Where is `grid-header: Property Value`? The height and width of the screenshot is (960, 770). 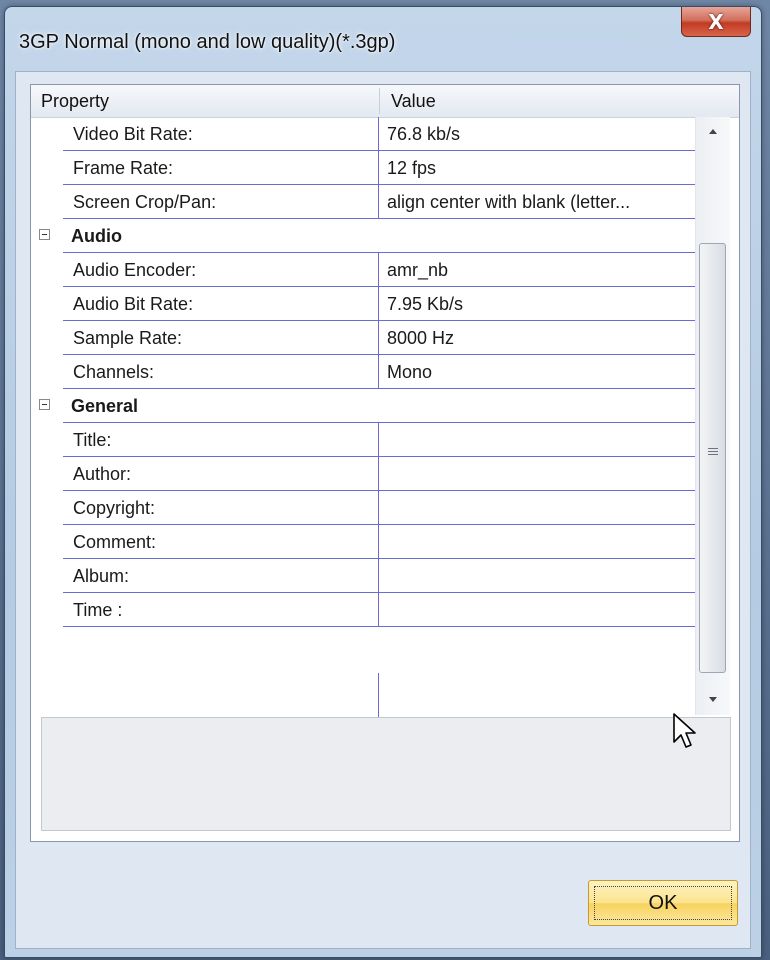
grid-header: Property Value is located at coordinates (385, 101).